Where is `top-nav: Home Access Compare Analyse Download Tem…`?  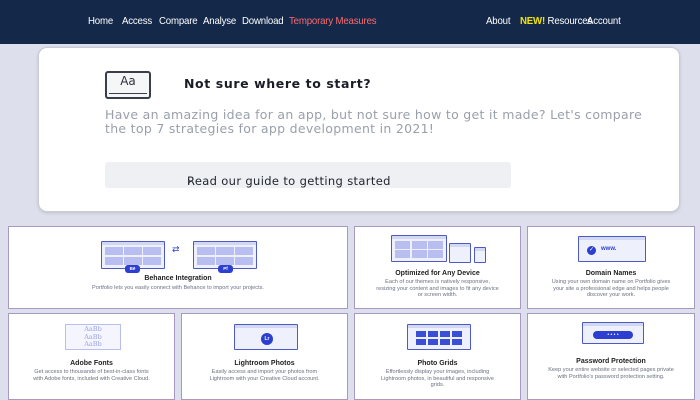 top-nav: Home Access Compare Analyse Download Tem… is located at coordinates (350, 22).